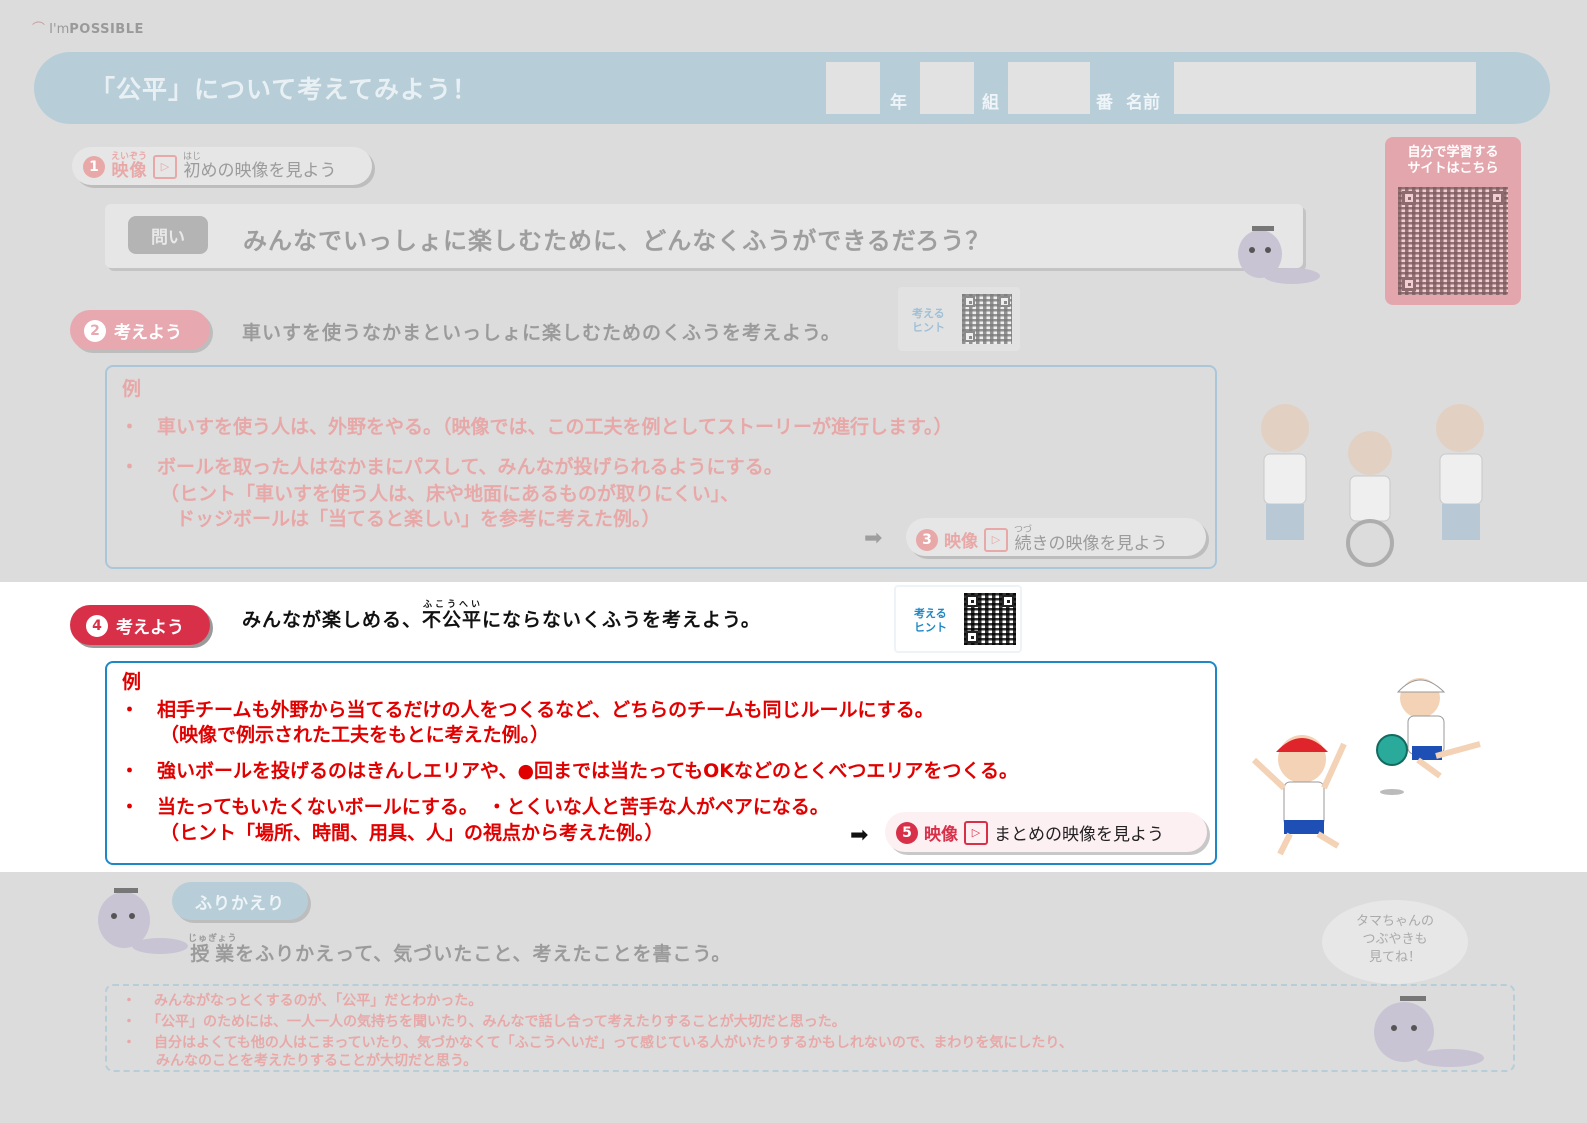 The width and height of the screenshot is (1587, 1123). What do you see at coordinates (1394, 939) in the screenshot?
I see `speech-bubble-text: タマちゃんの つぶやきも 見てね！` at bounding box center [1394, 939].